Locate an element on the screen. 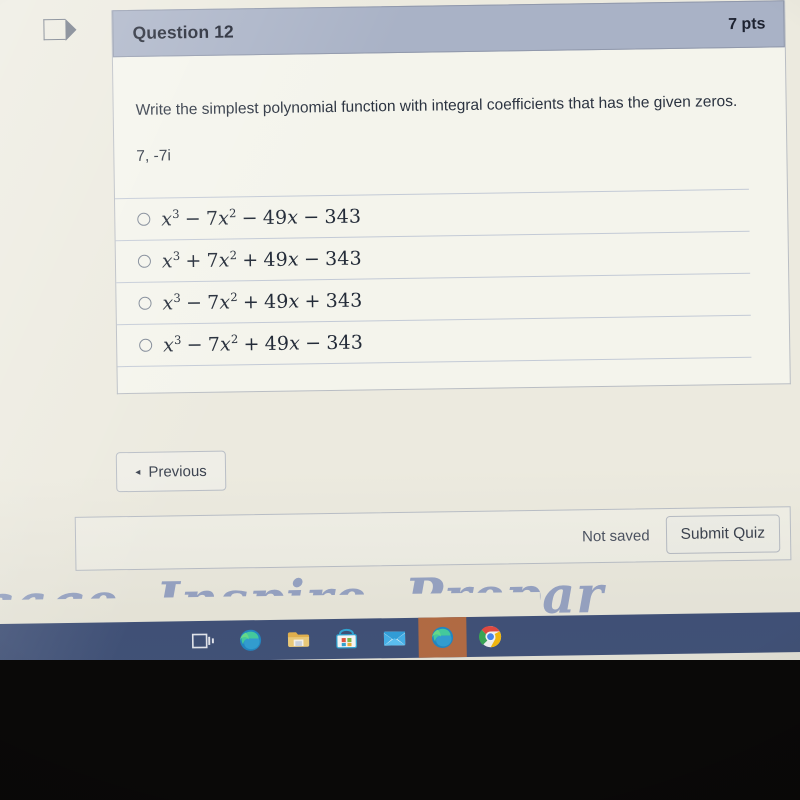 Image resolution: width=800 pixels, height=800 pixels. taskbar-item-mail-icon is located at coordinates (394, 638).